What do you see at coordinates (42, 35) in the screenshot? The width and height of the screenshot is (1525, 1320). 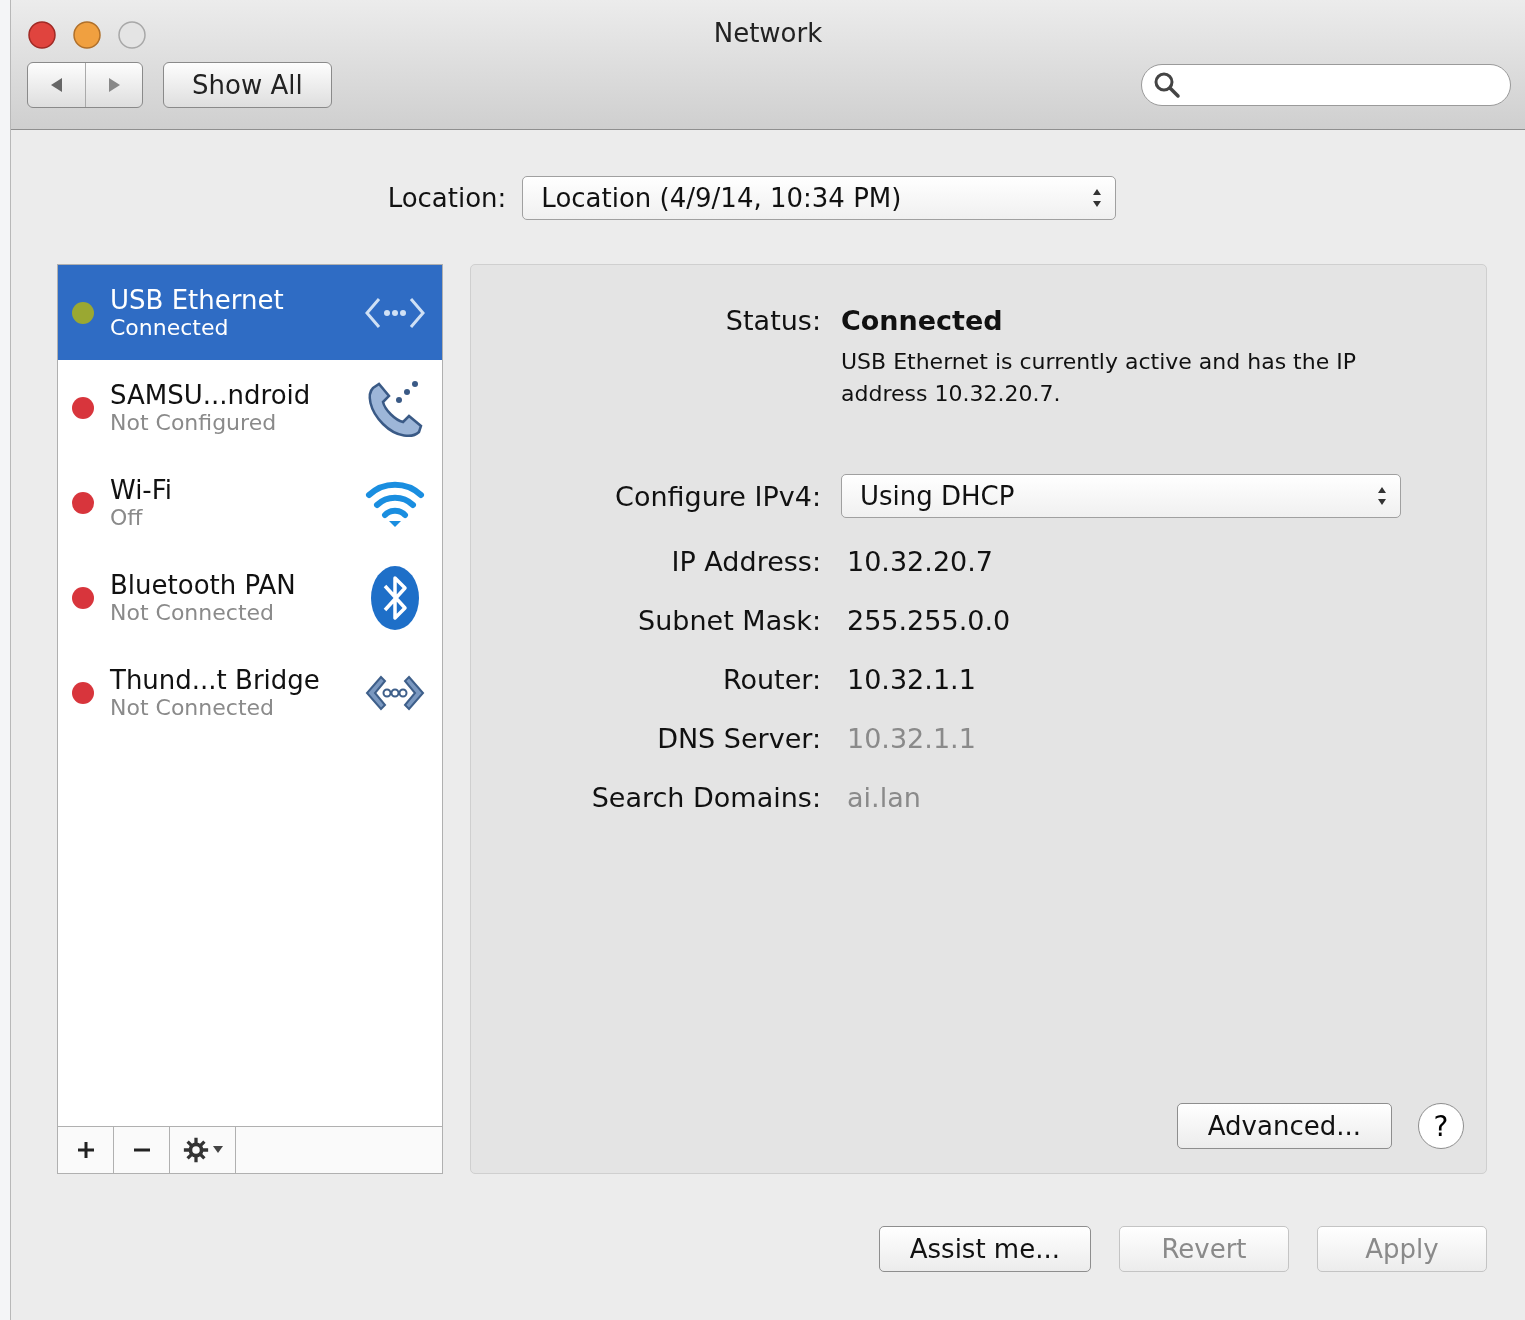 I see `close-button` at bounding box center [42, 35].